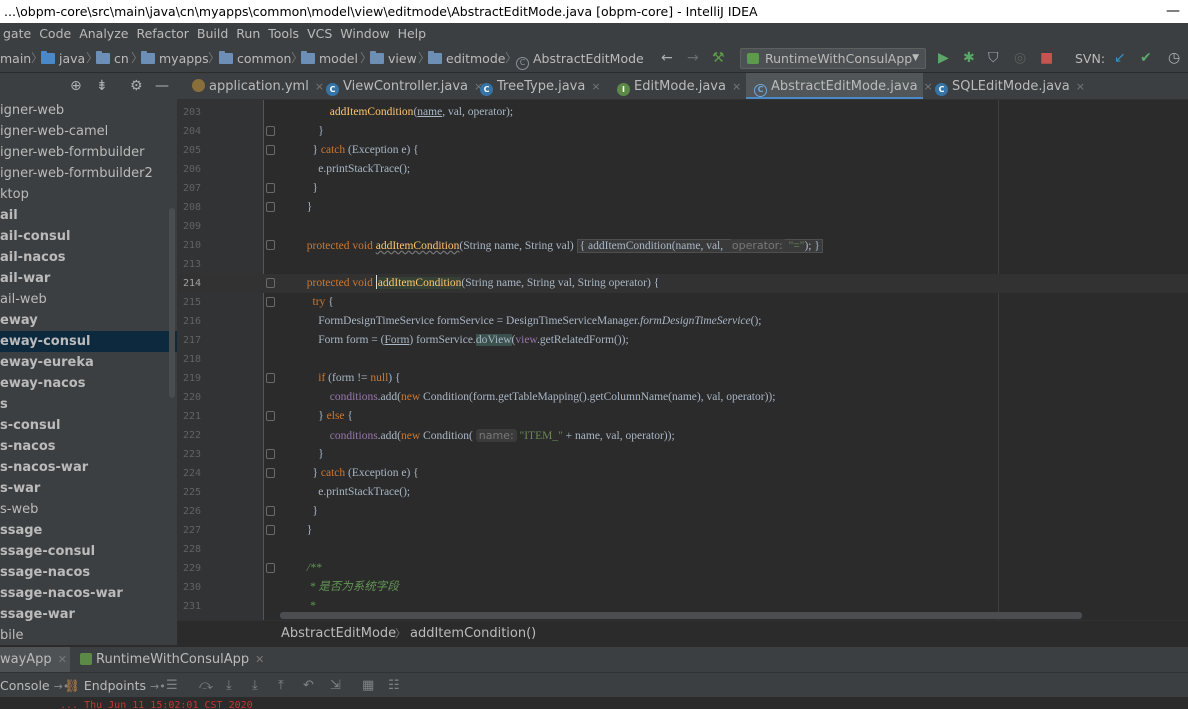 The width and height of the screenshot is (1188, 709). I want to click on line-number: 207, so click(189, 188).